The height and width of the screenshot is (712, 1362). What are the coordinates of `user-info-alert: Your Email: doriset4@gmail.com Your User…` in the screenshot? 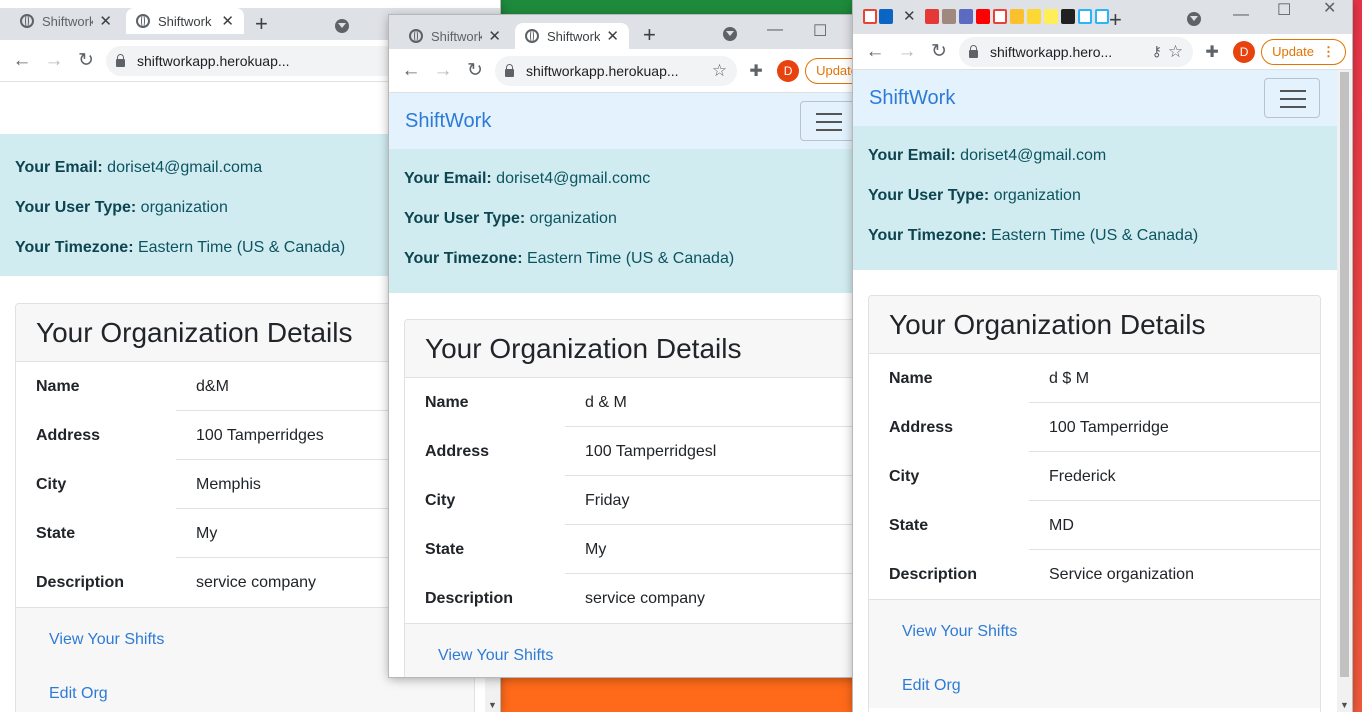 It's located at (1095, 198).